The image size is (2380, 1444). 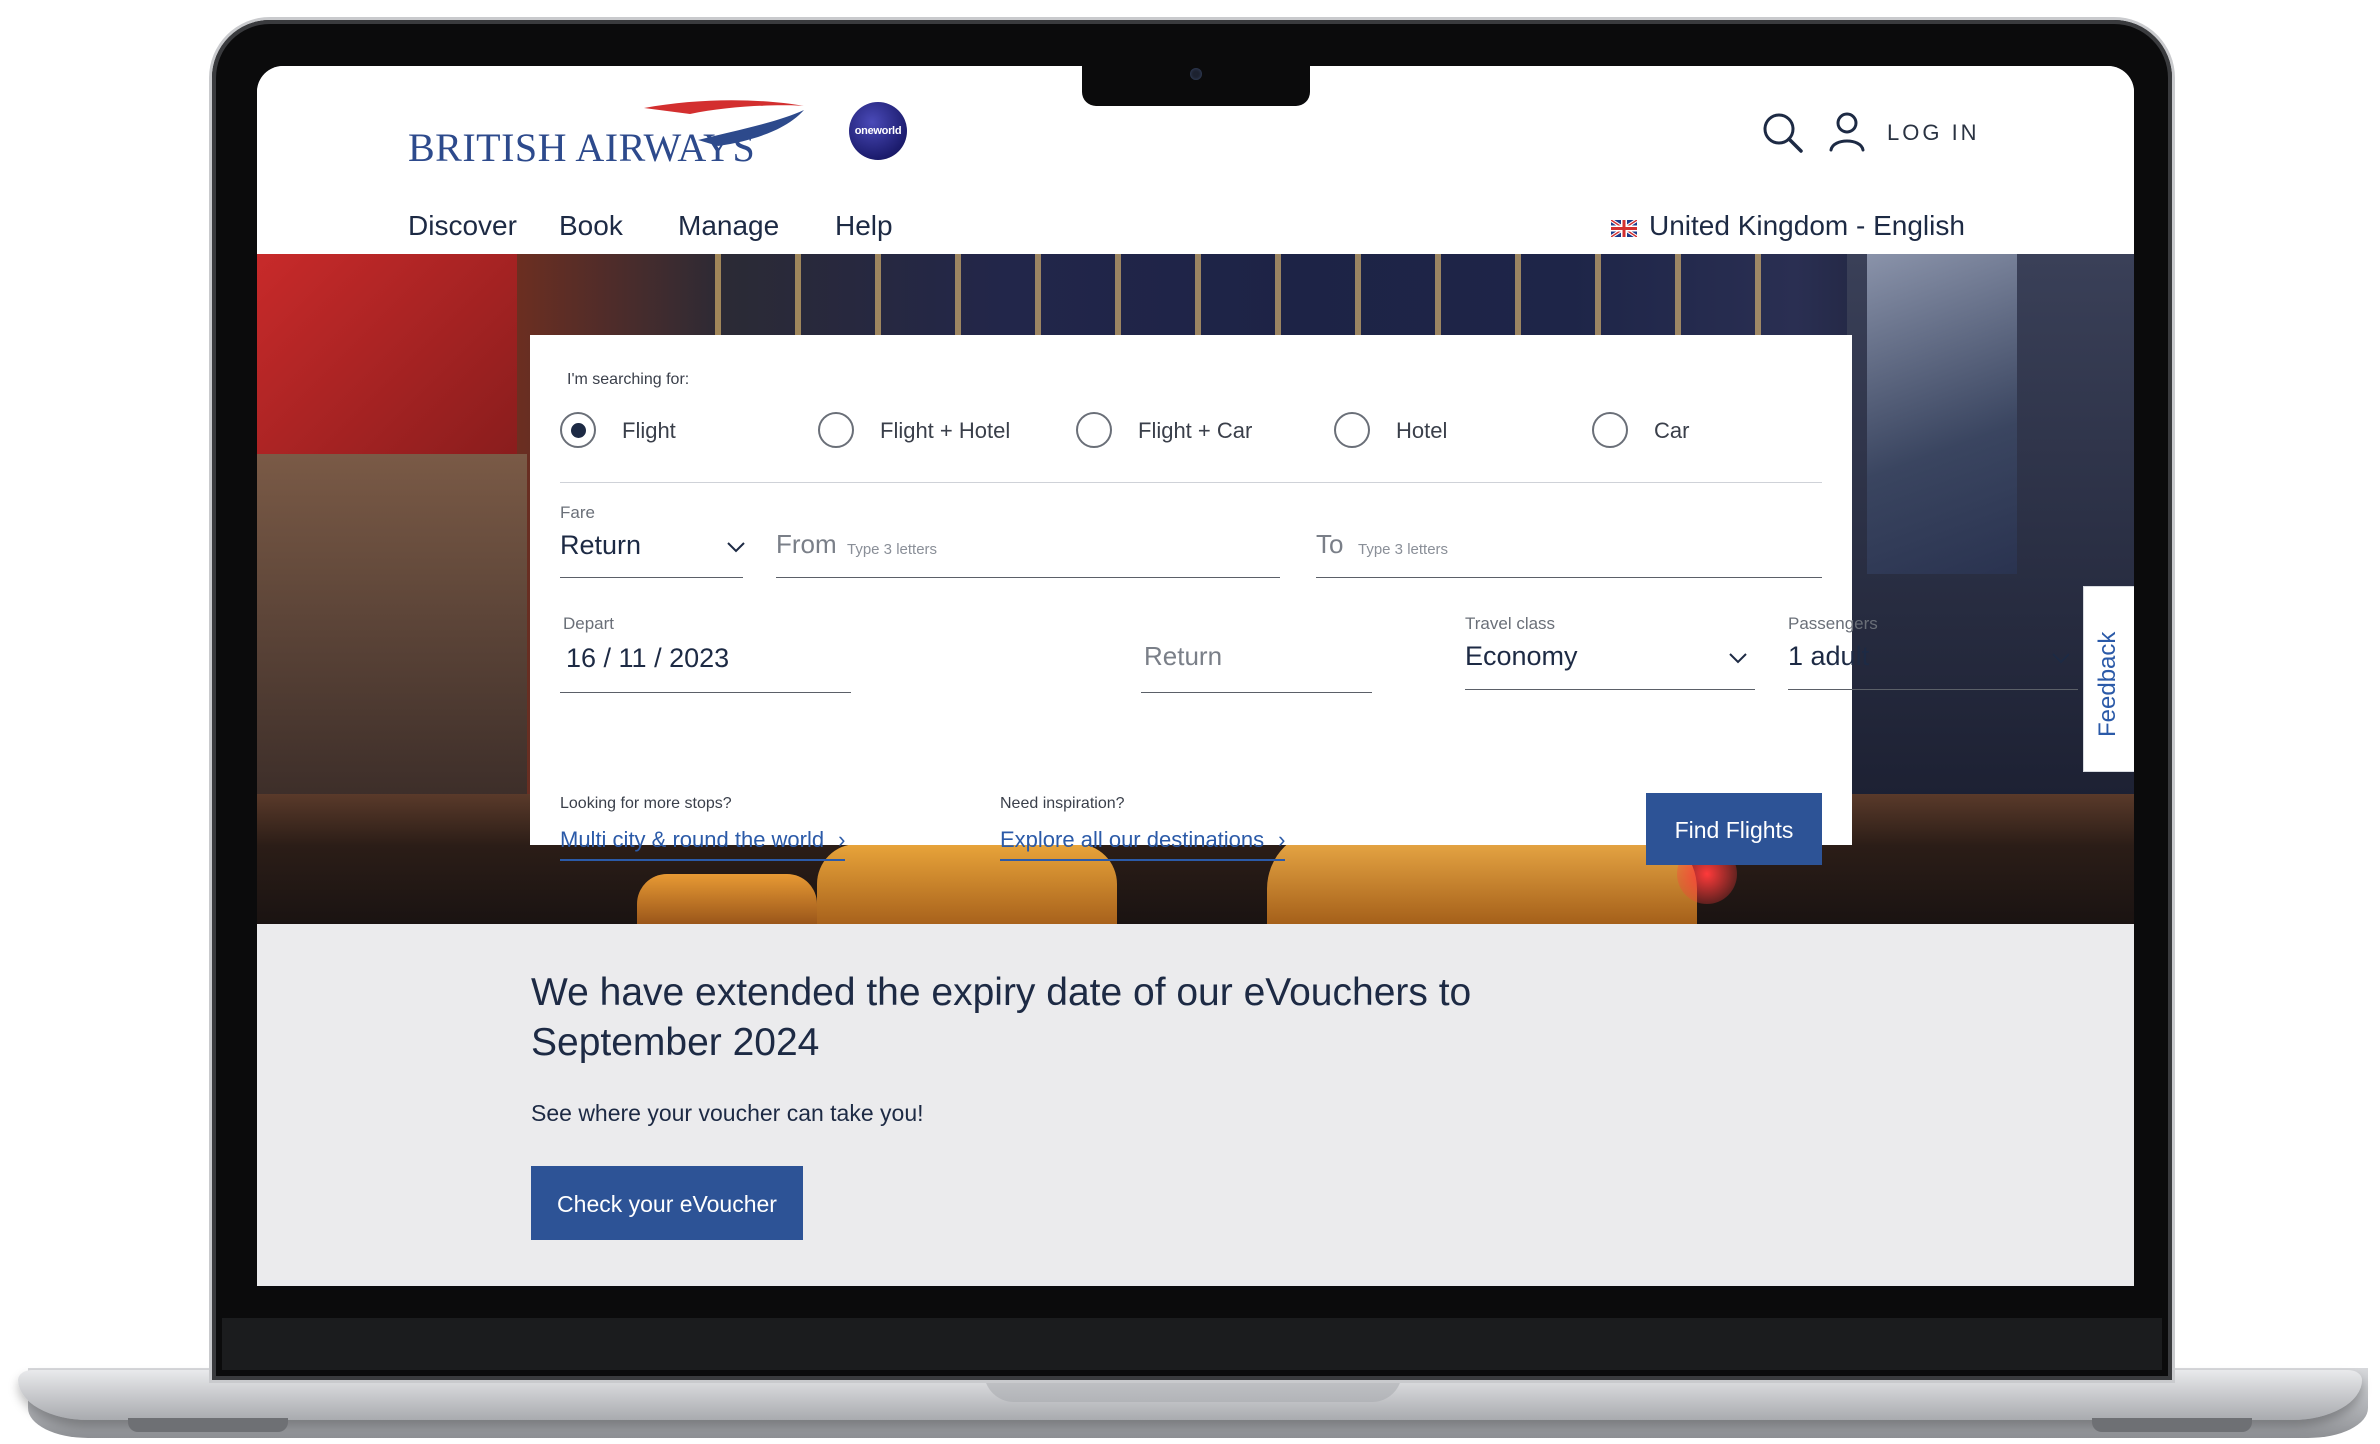 I want to click on fare-underline, so click(x=651, y=577).